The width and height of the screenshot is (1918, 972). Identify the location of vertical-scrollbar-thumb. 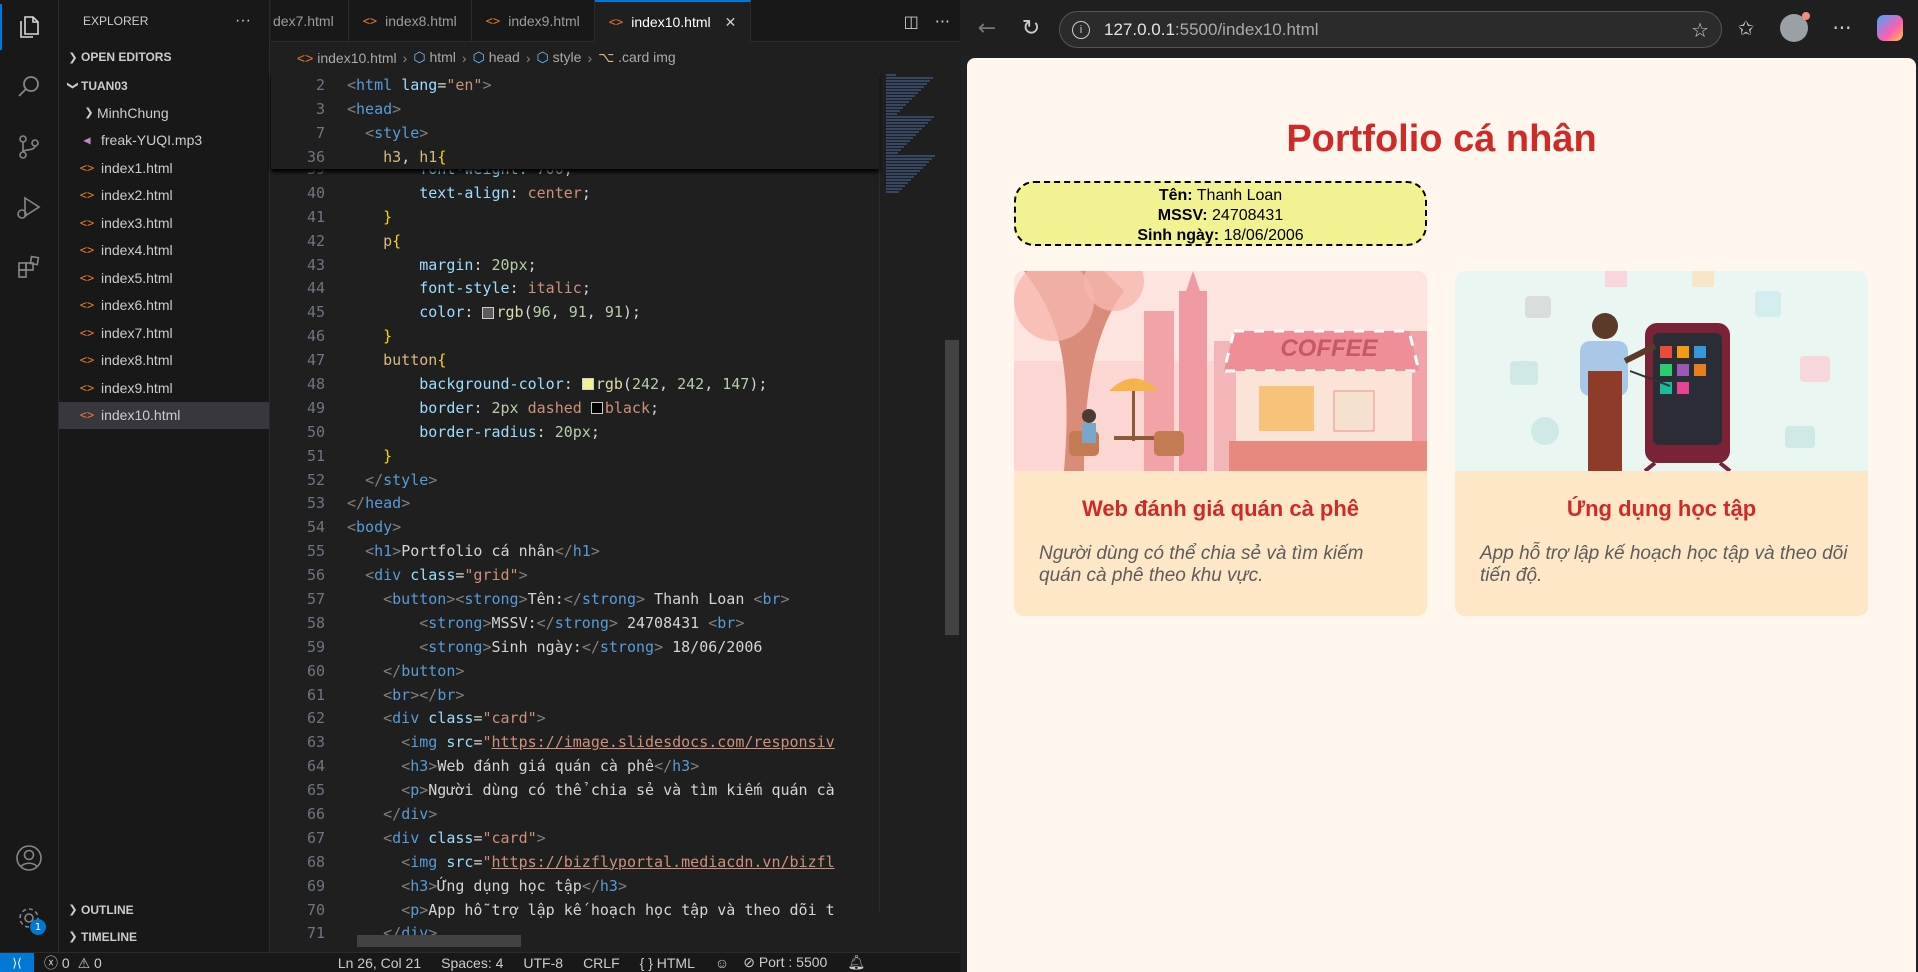
(952, 487).